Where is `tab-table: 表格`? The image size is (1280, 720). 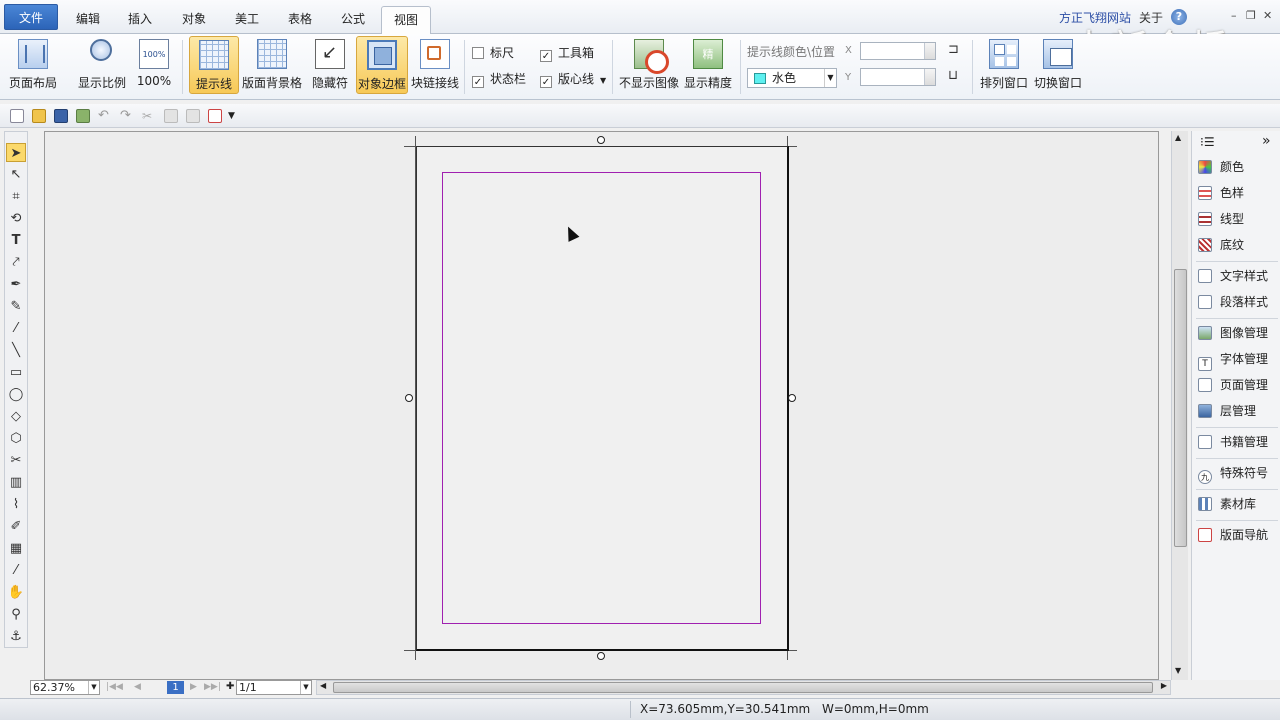
tab-table: 表格 is located at coordinates (300, 20).